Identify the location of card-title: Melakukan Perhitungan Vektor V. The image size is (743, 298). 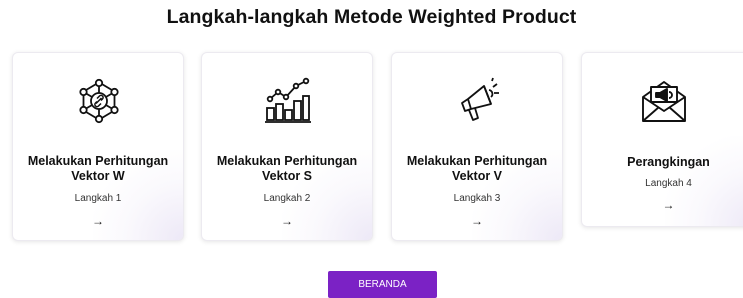
(477, 168).